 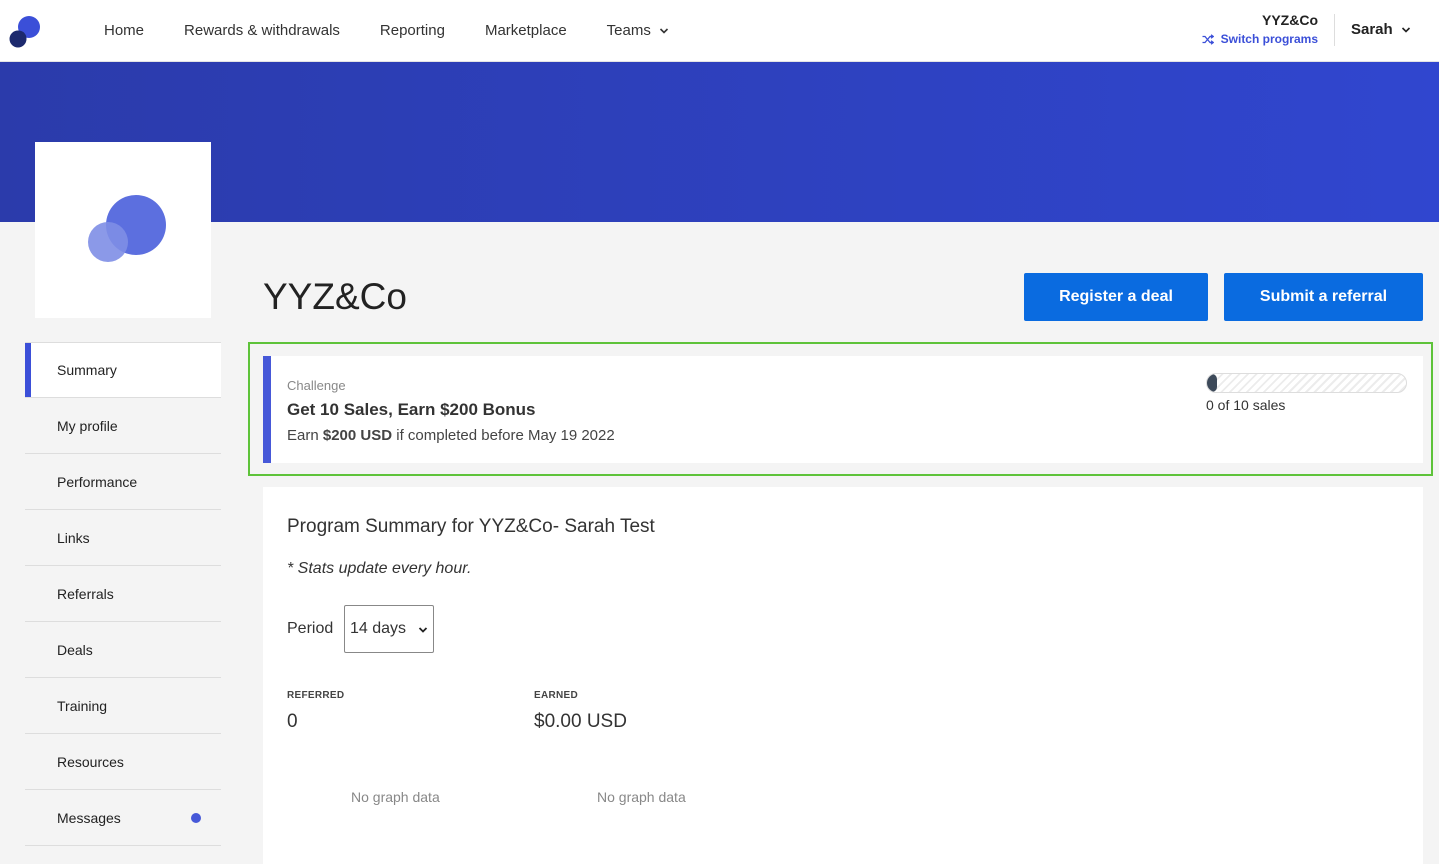 I want to click on sidebar-item-label: Summary, so click(x=87, y=370).